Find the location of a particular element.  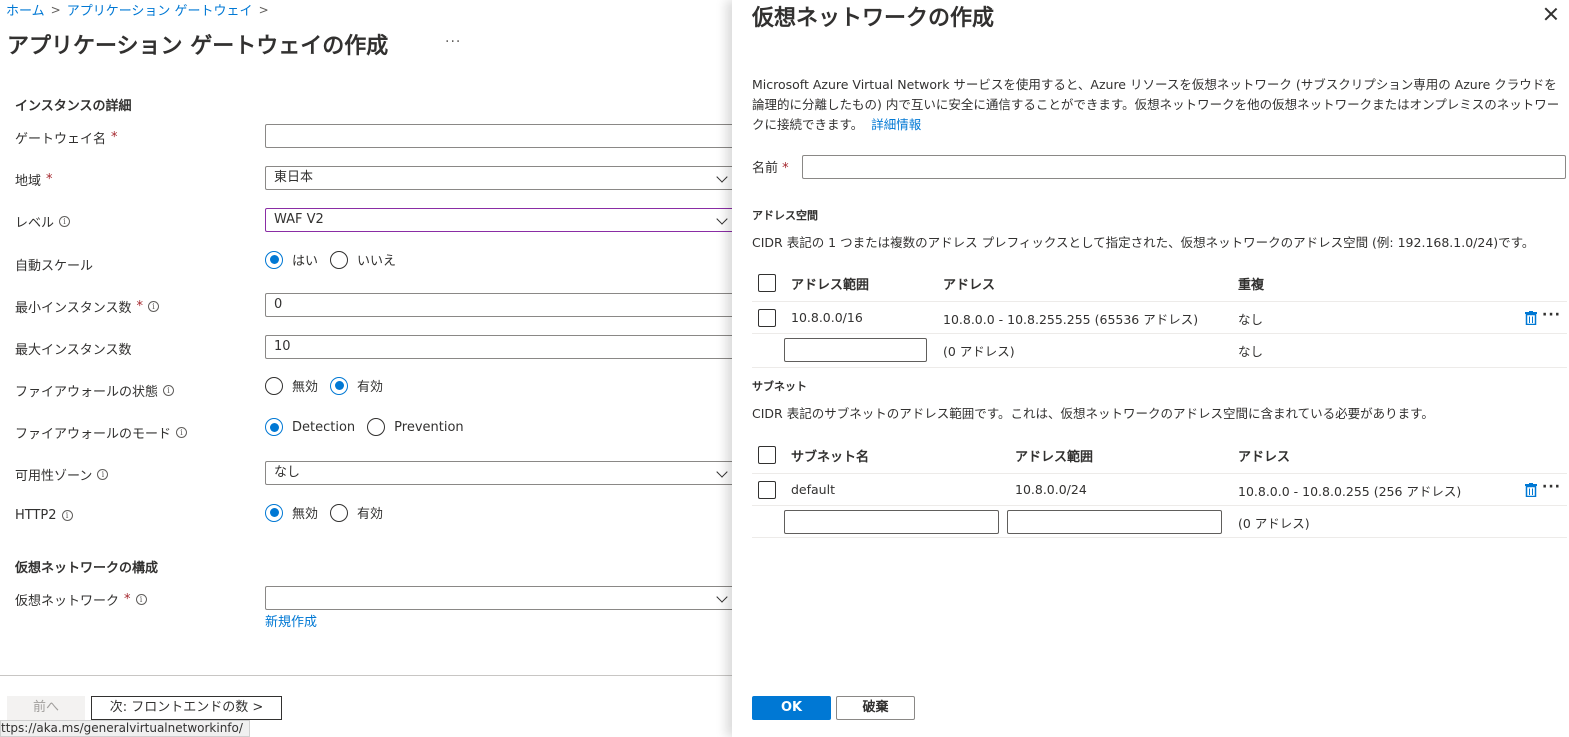

instance-details-heading: インスタンスの詳細 is located at coordinates (73, 106).